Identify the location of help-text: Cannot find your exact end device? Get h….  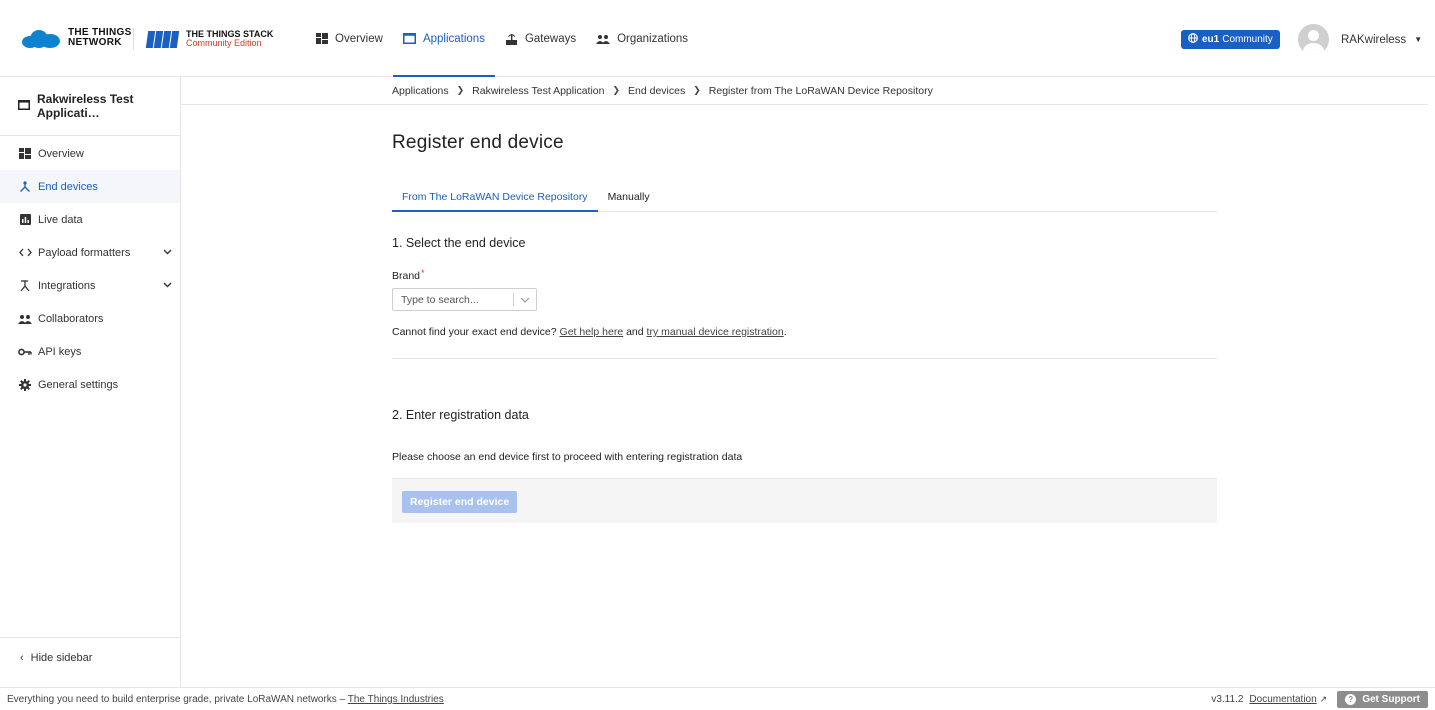
(589, 332).